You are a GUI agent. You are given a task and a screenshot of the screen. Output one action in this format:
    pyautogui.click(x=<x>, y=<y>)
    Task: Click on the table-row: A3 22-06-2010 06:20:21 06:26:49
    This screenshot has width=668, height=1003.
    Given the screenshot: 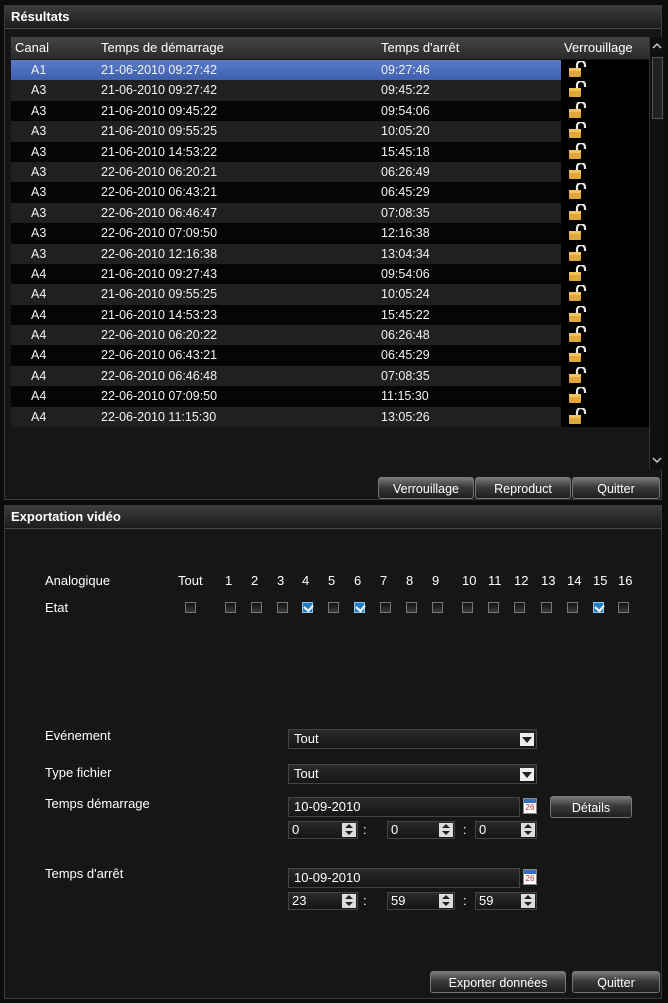 What is the action you would take?
    pyautogui.click(x=330, y=172)
    